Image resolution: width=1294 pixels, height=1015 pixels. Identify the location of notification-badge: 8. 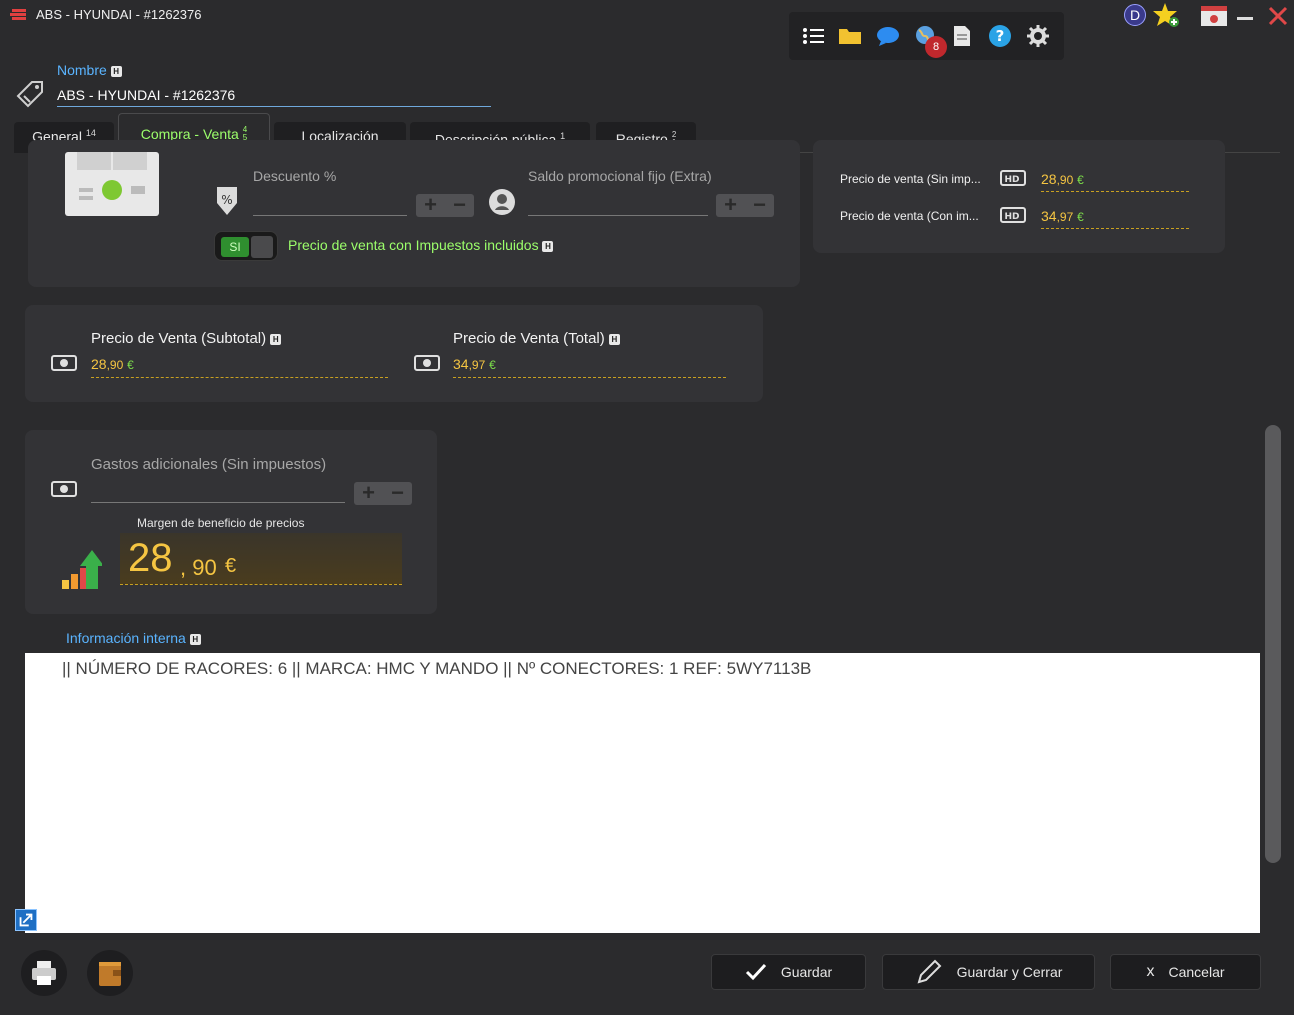
(936, 47).